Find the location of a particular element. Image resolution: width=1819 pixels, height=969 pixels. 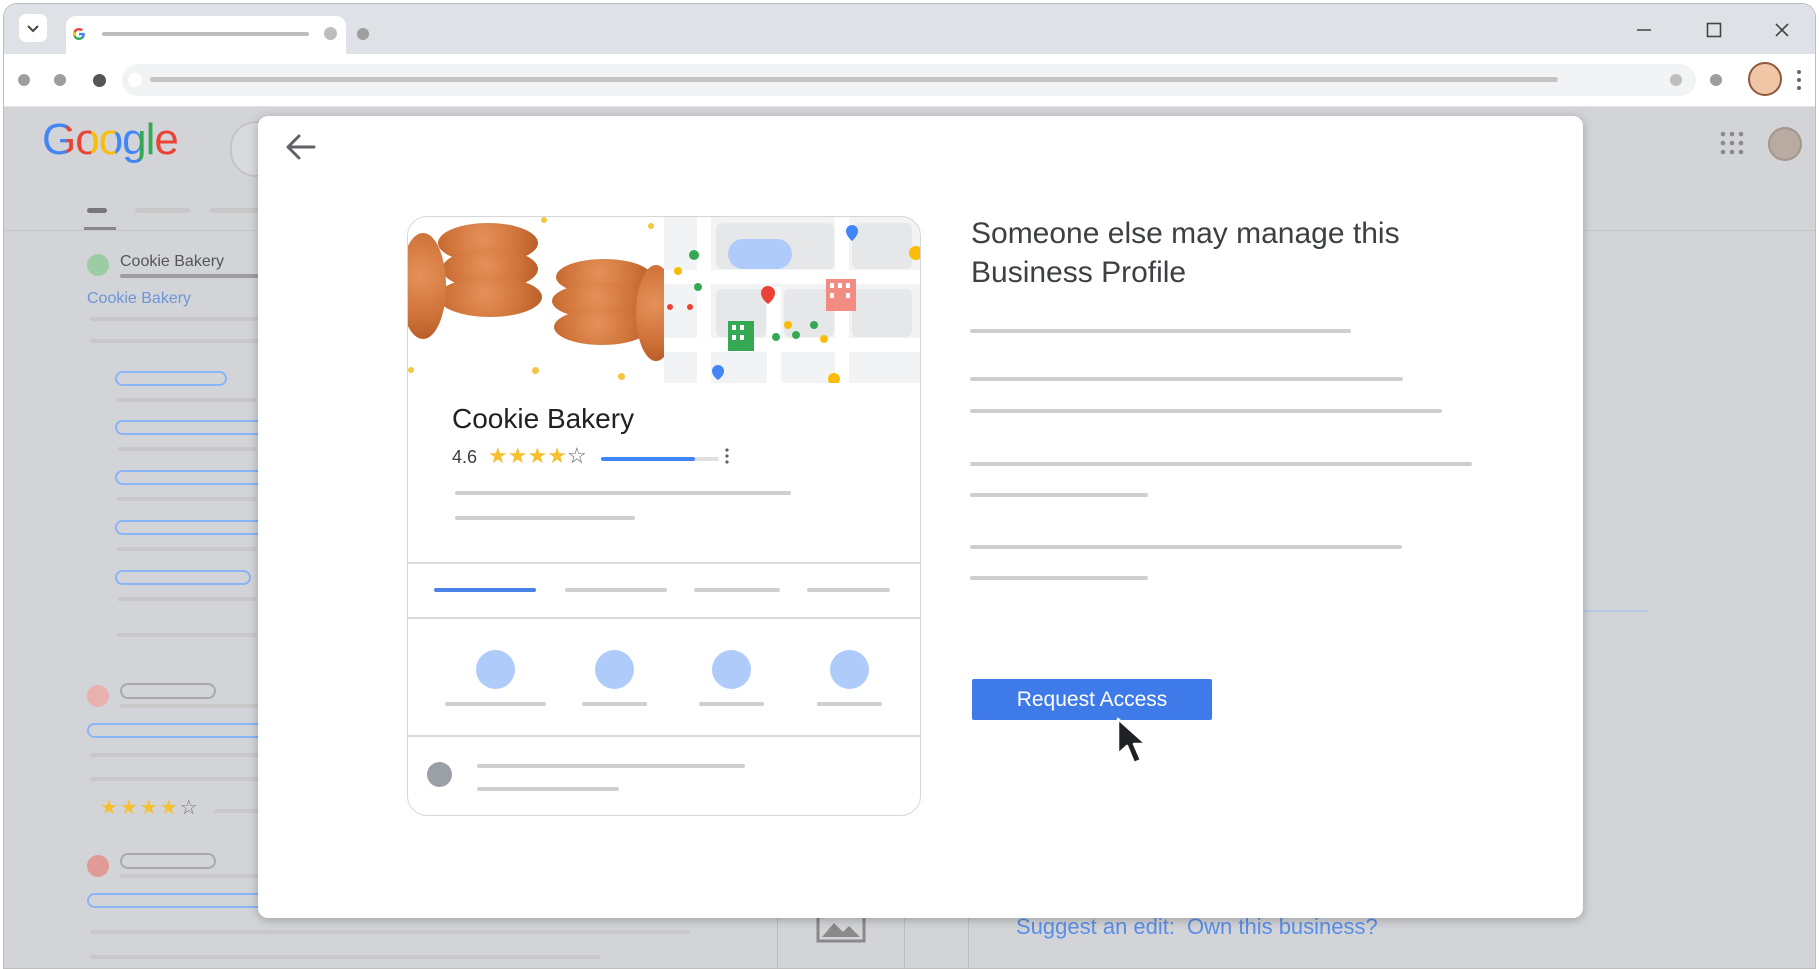

request-access-button: Request Access is located at coordinates (1092, 699).